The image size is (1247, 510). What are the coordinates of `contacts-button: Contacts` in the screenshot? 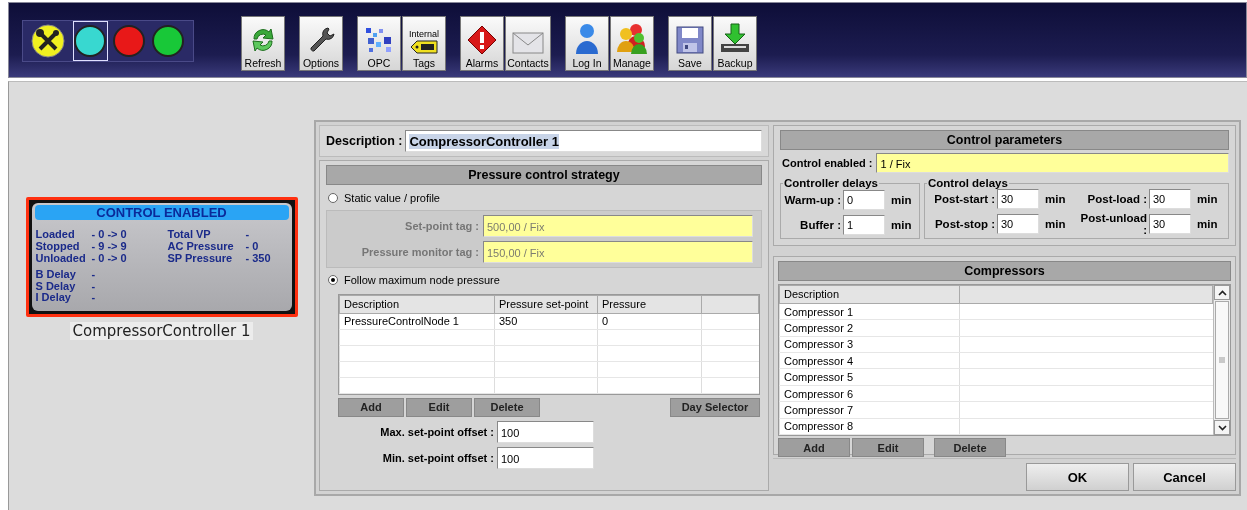 It's located at (528, 43).